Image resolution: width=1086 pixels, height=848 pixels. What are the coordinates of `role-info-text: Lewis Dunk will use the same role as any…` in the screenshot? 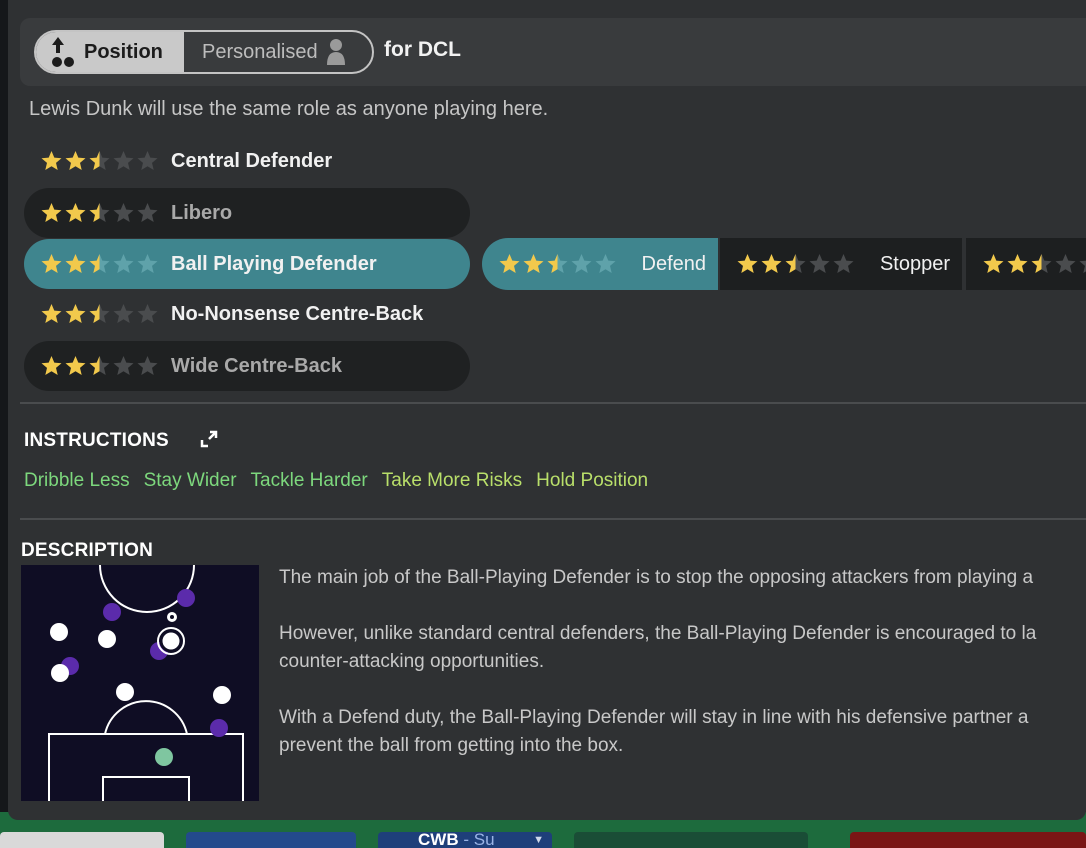 It's located at (289, 109).